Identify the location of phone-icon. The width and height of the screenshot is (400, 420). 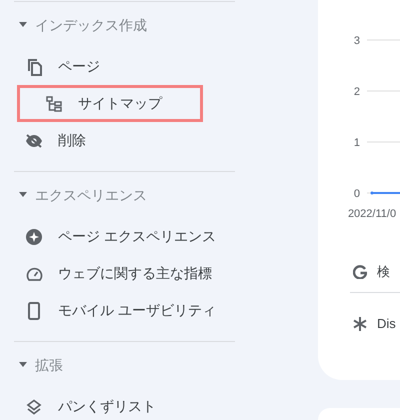
(34, 311).